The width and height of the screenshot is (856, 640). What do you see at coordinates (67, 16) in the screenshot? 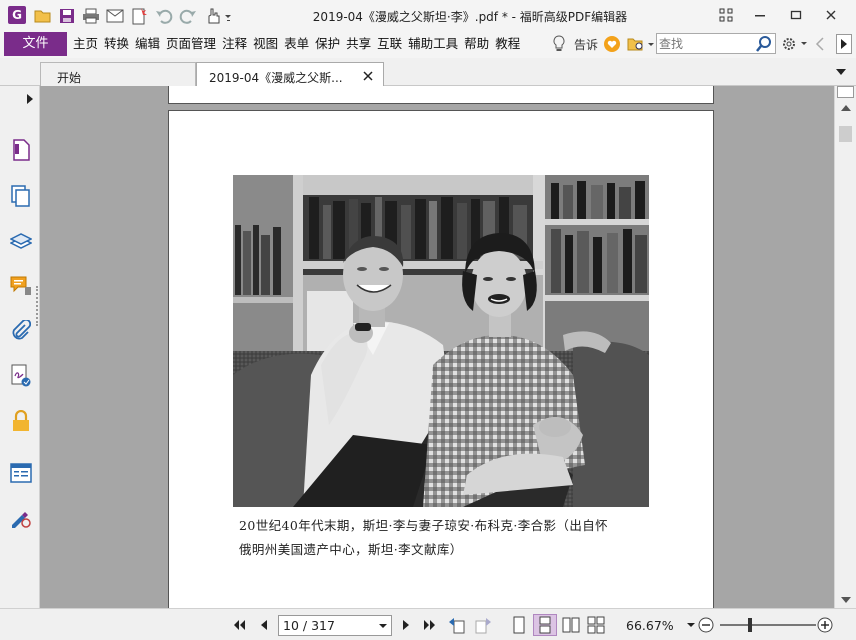
I see `save-icon` at bounding box center [67, 16].